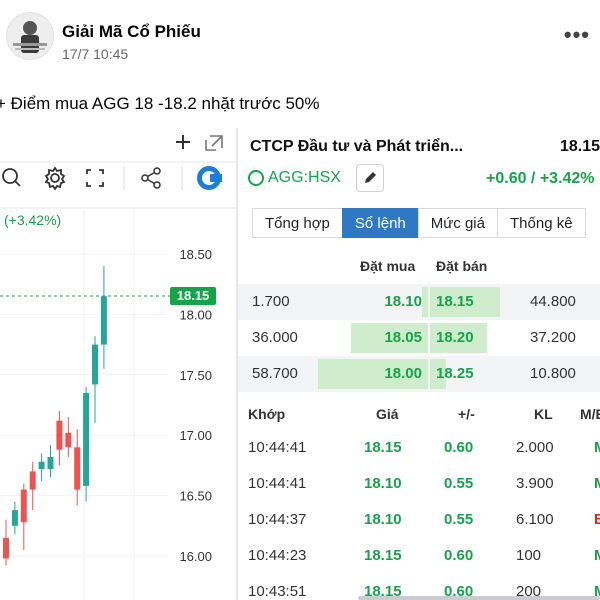  What do you see at coordinates (419, 556) in the screenshot?
I see `trade-row: 10:44:23 18.15 0.60 100 M` at bounding box center [419, 556].